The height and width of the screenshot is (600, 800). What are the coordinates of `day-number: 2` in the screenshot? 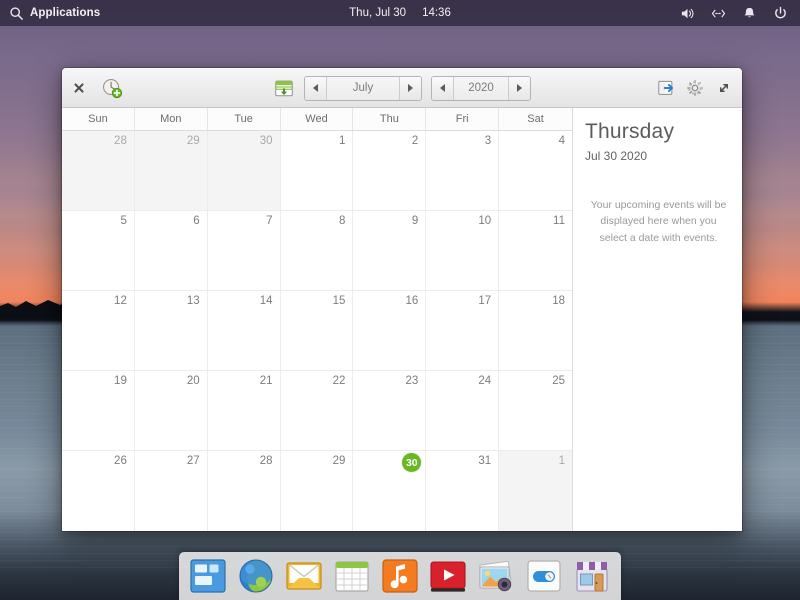 It's located at (415, 141).